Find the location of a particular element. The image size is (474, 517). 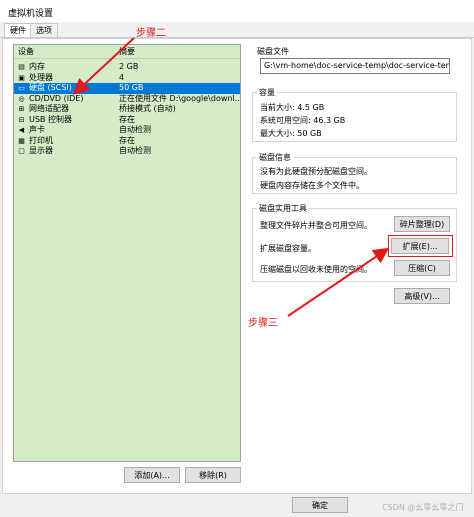

step3-arrow is located at coordinates (338, 282).